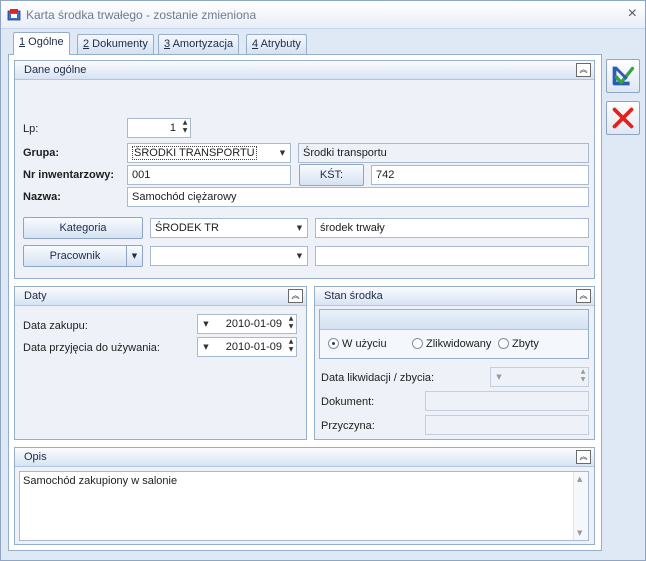 This screenshot has width=646, height=561. Describe the element at coordinates (304, 506) in the screenshot. I see `opis-textarea: Samochód zakupiony w salonie ▲ ▼` at that location.